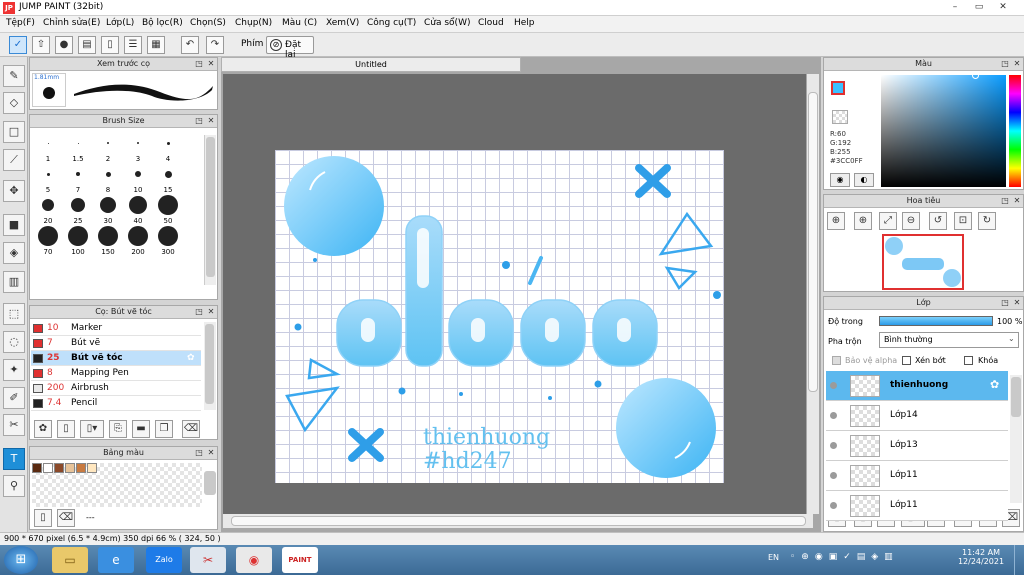  What do you see at coordinates (1016, 439) in the screenshot?
I see `layer-scrollbar` at bounding box center [1016, 439].